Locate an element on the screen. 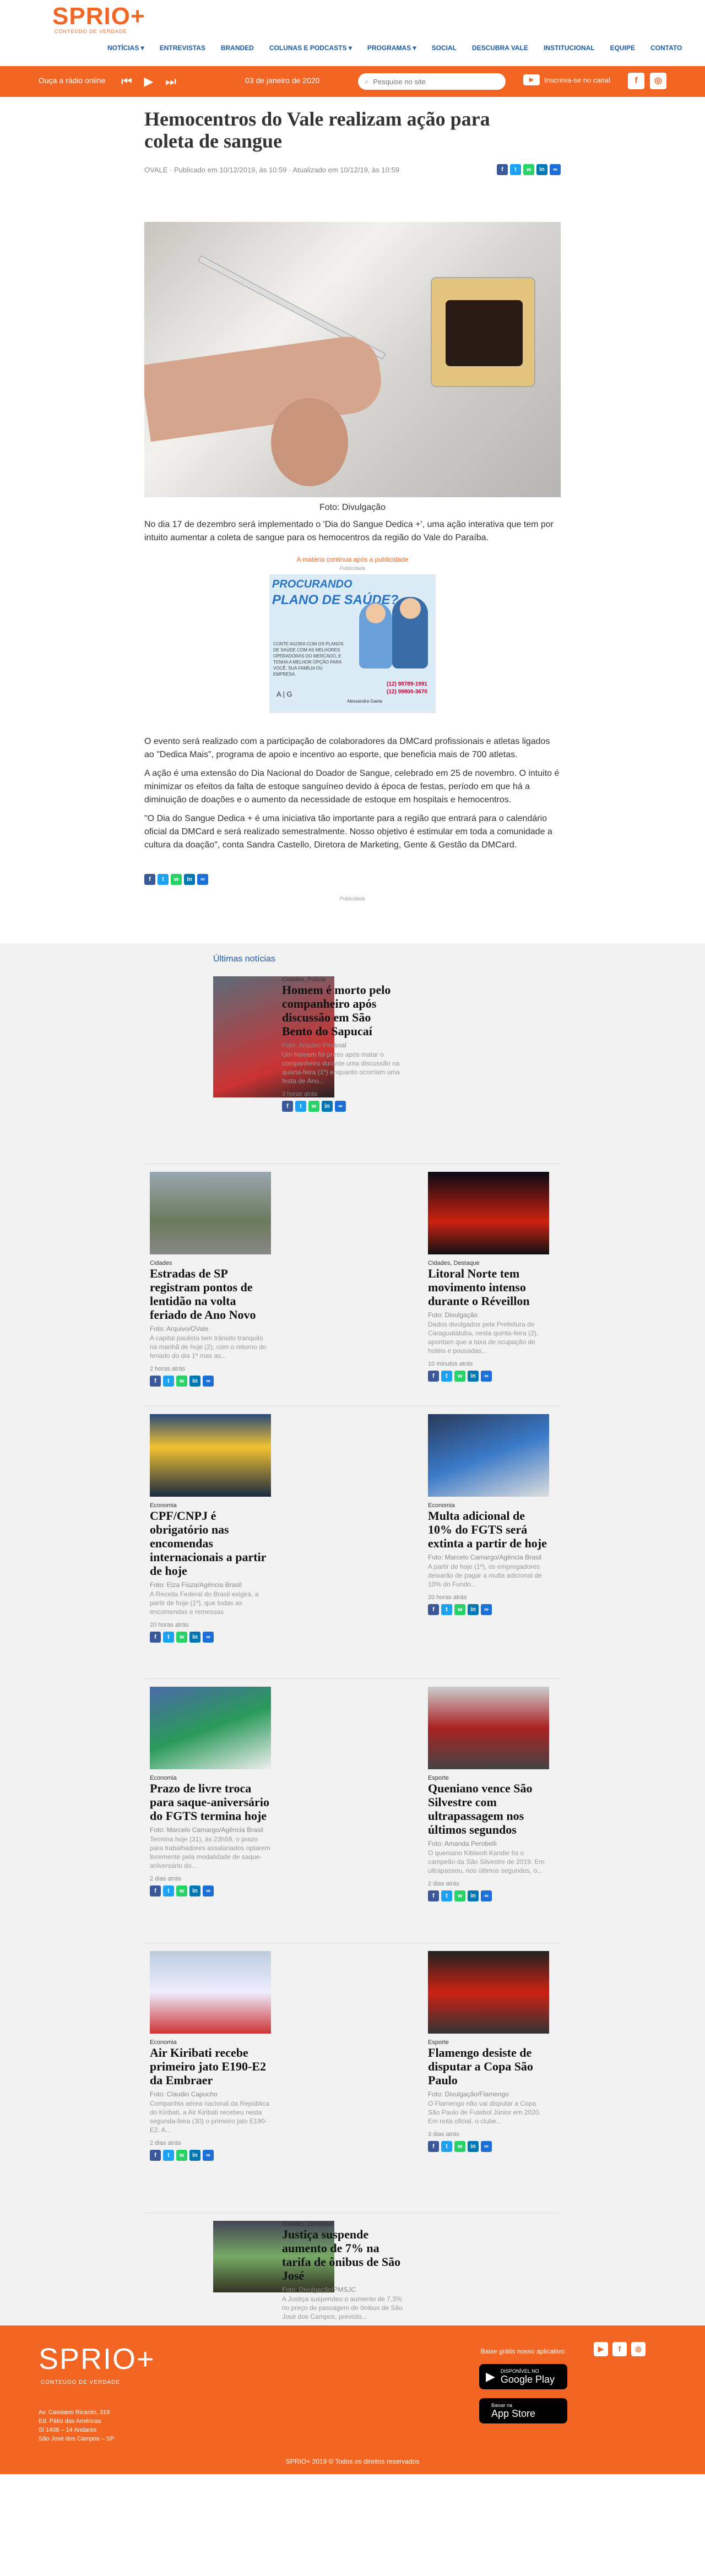 This screenshot has width=705, height=2576. play-icon: ▶ is located at coordinates (148, 81).